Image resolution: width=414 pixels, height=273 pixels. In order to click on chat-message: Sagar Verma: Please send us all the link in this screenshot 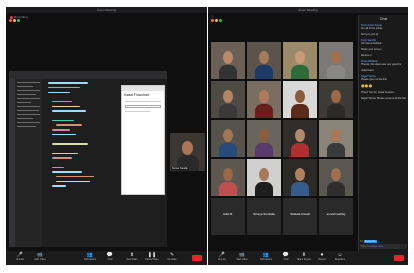, I will do `click(383, 98)`.